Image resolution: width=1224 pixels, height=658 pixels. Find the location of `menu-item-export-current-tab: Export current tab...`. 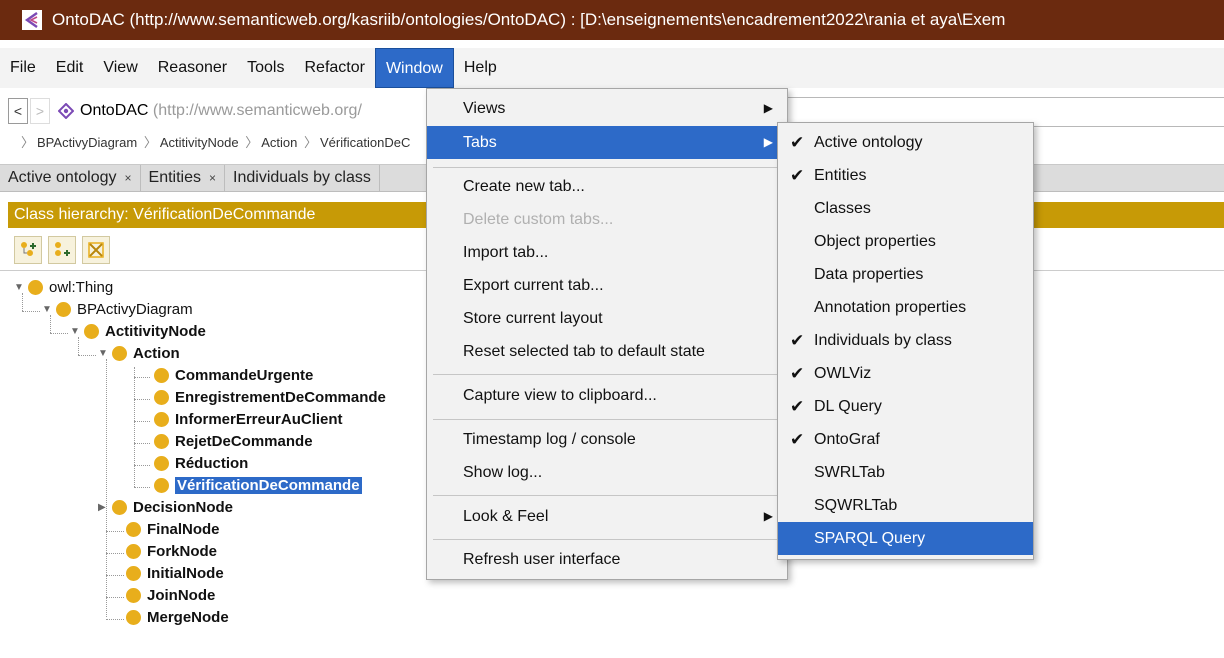

menu-item-export-current-tab: Export current tab... is located at coordinates (607, 285).